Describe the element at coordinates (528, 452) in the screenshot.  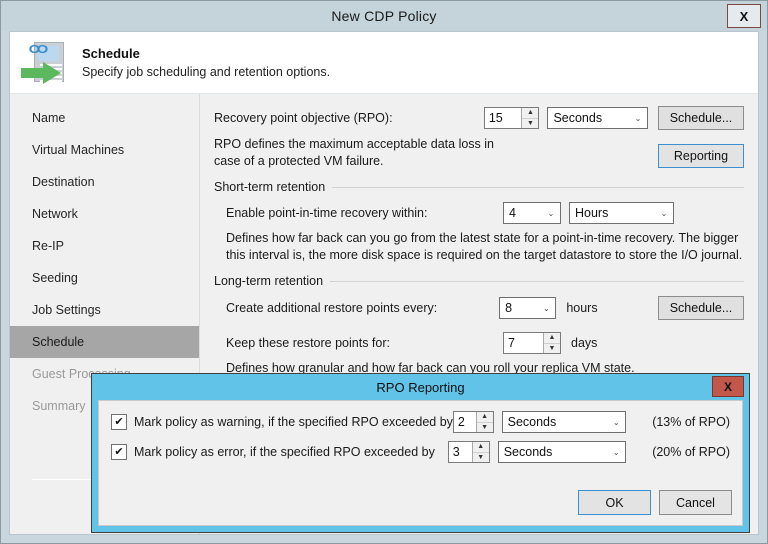
I see `error-threshold-unit-value: Seconds` at that location.